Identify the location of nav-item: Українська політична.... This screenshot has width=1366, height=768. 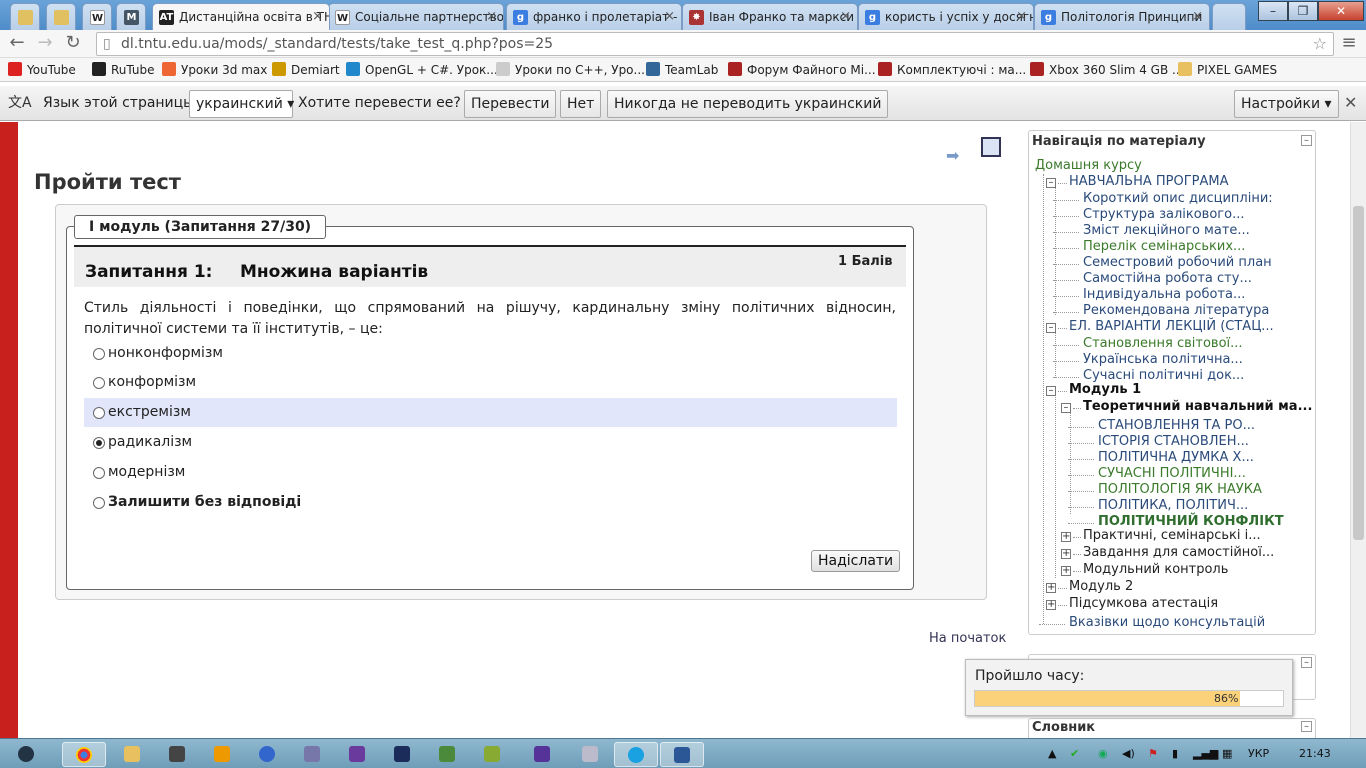
(1163, 359).